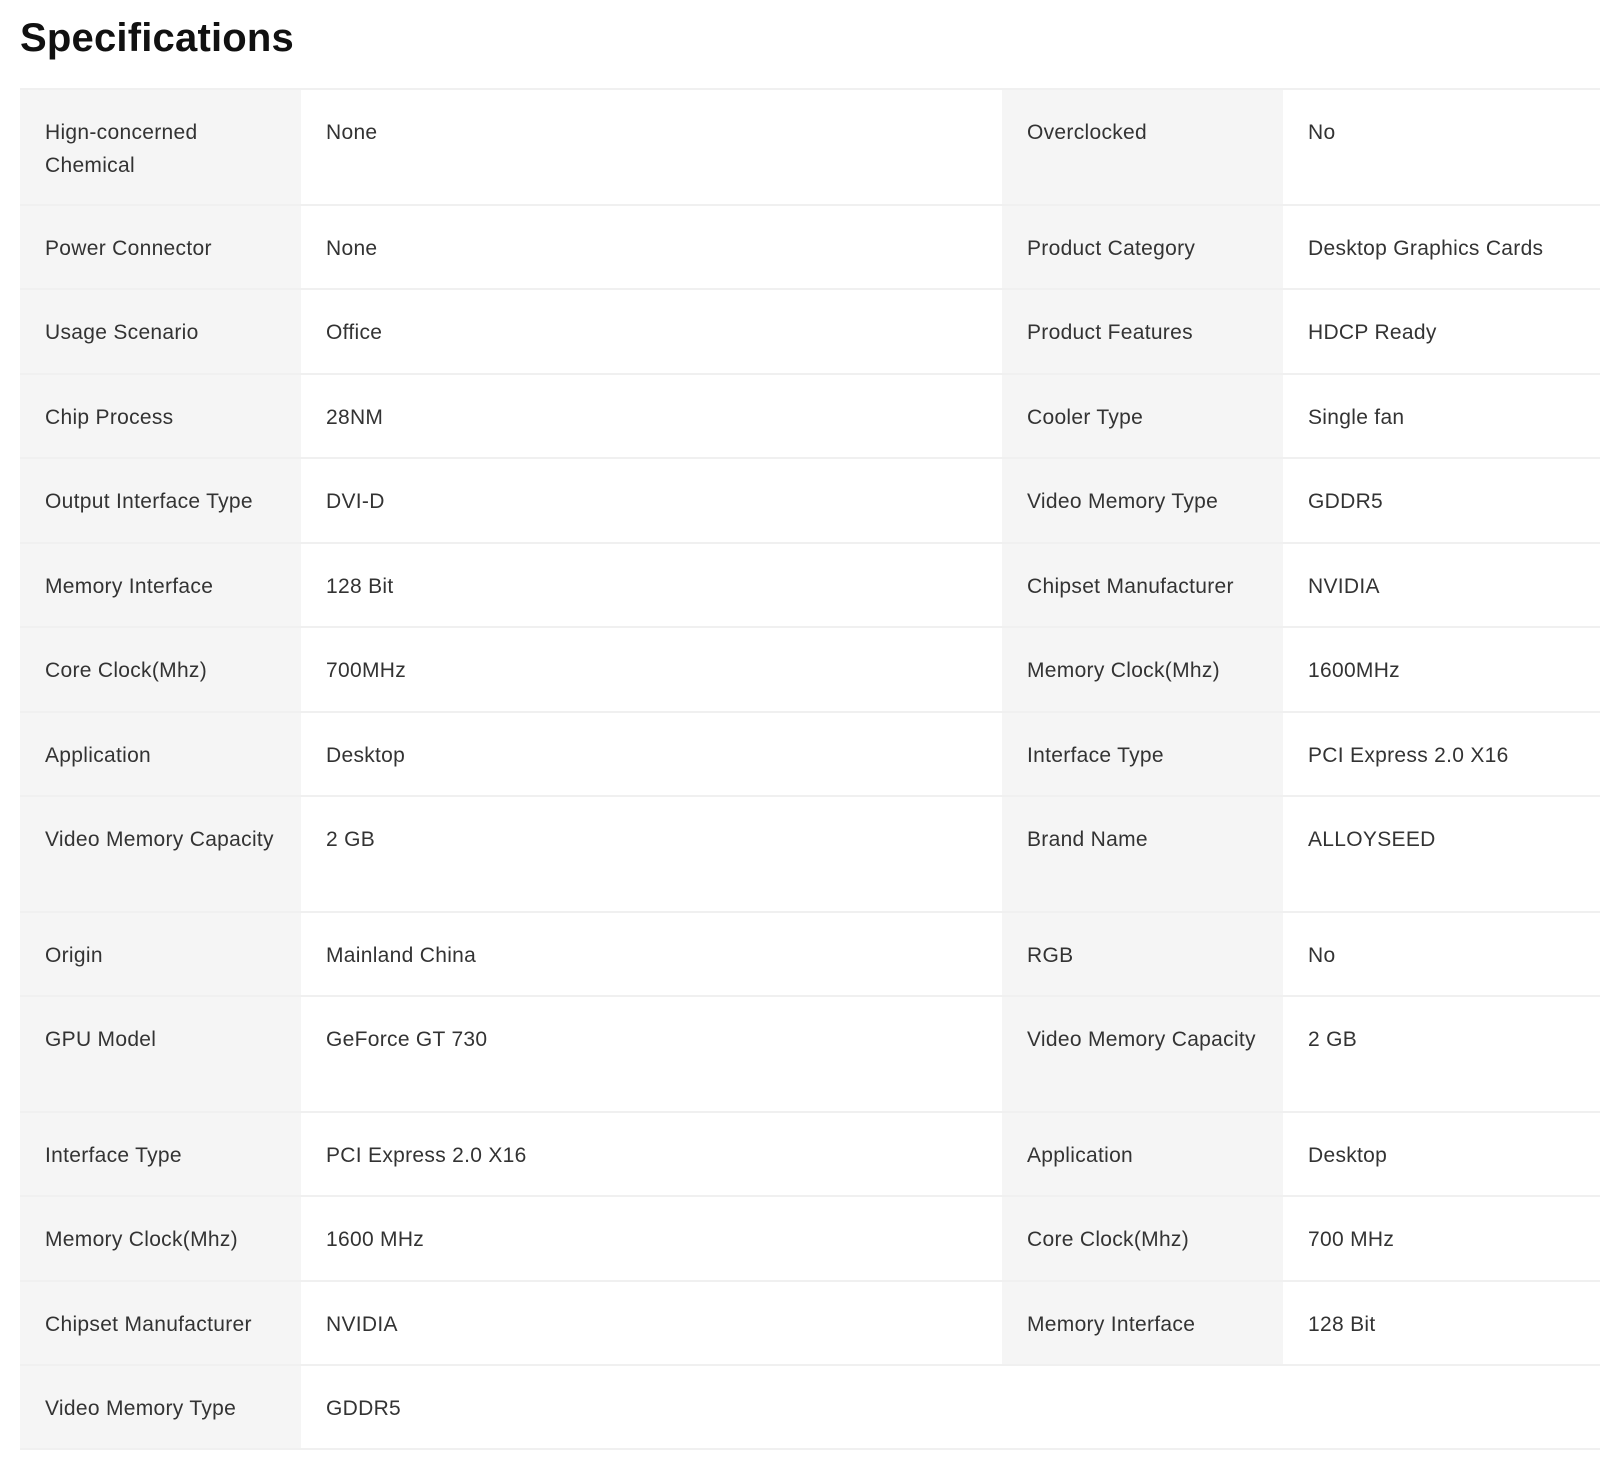 This screenshot has width=1600, height=1474. Describe the element at coordinates (160, 331) in the screenshot. I see `spec-label: Usage Scenario` at that location.